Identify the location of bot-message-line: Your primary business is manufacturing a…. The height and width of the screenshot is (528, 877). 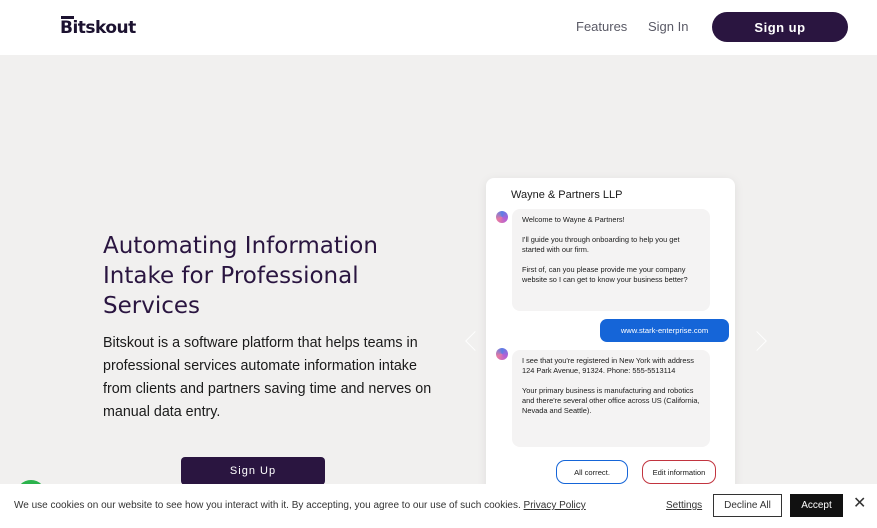
(611, 400).